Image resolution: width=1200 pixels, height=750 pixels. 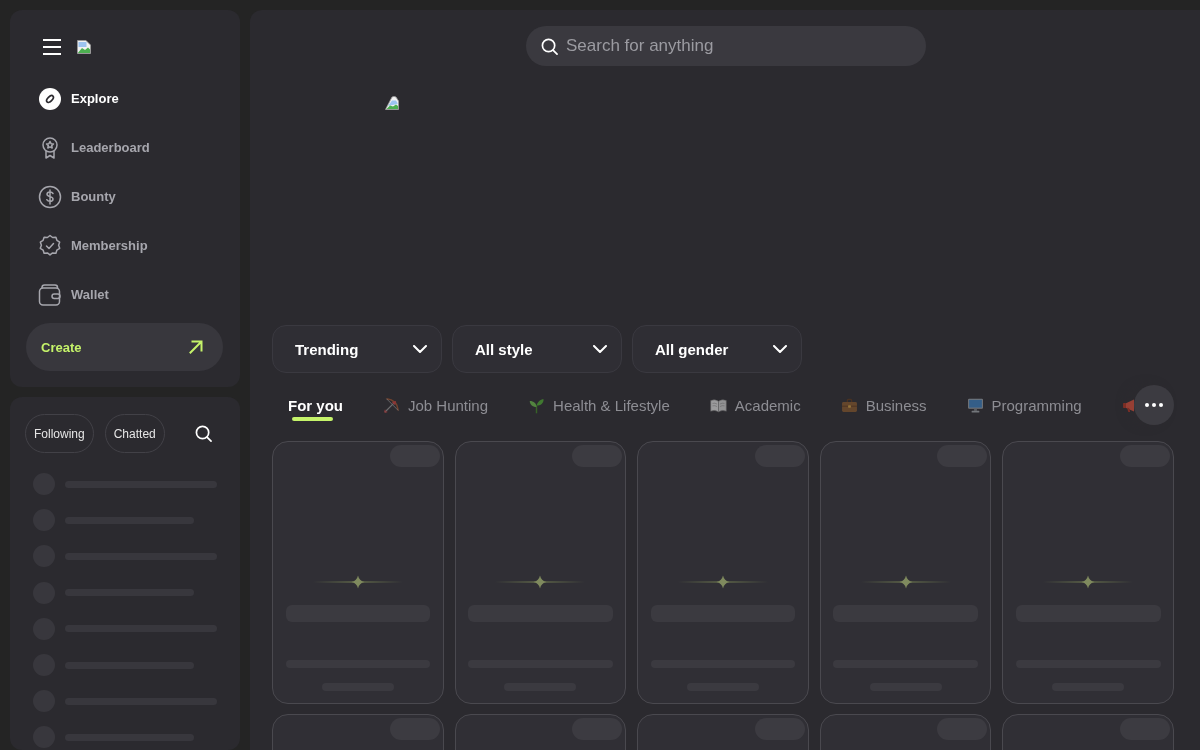 What do you see at coordinates (718, 405) in the screenshot?
I see `open-book-icon` at bounding box center [718, 405].